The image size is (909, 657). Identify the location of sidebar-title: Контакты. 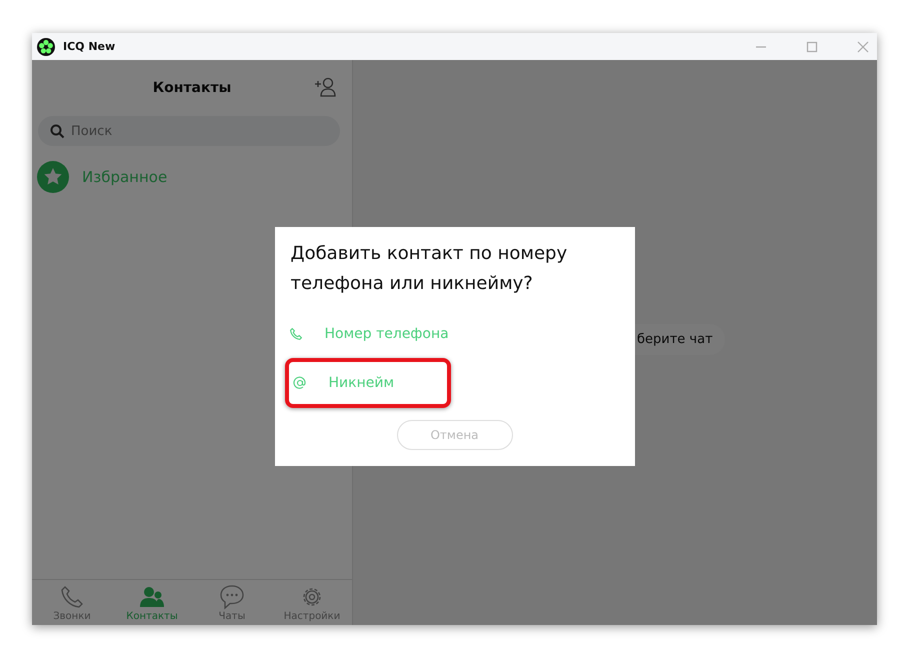
(192, 88).